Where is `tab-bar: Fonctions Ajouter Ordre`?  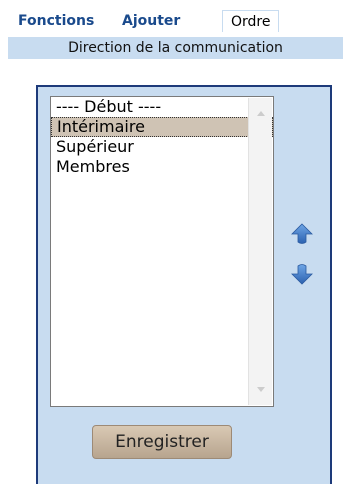 tab-bar: Fonctions Ajouter Ordre is located at coordinates (176, 21).